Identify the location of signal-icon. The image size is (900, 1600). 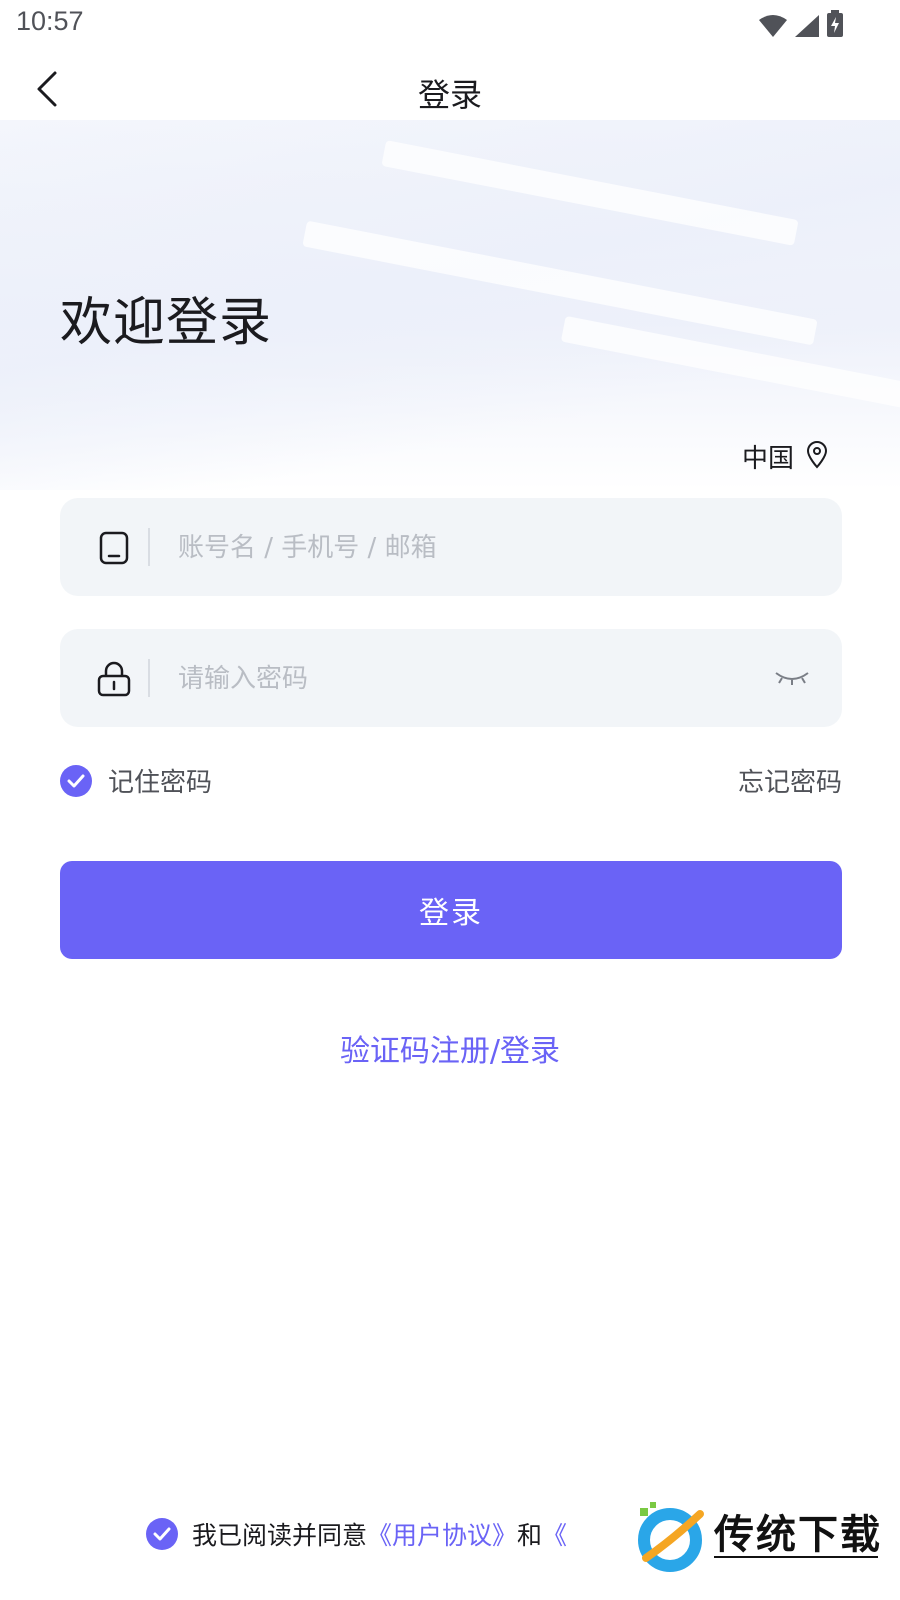
(807, 28).